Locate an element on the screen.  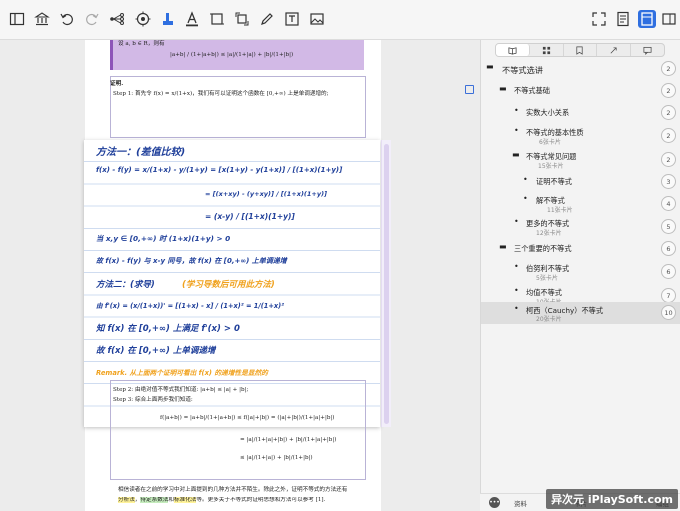
sidebar-icon is located at coordinates (17, 19).